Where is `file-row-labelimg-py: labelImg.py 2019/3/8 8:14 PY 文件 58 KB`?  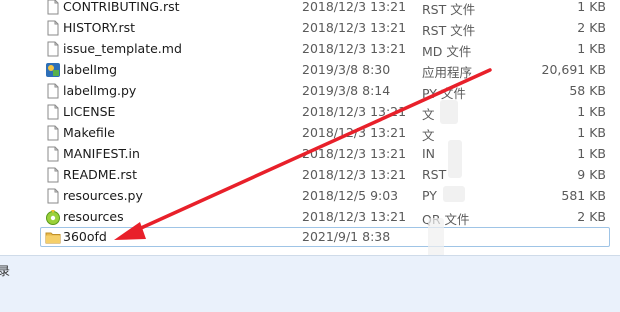 file-row-labelimg-py: labelImg.py 2019/3/8 8:14 PY 文件 58 KB is located at coordinates (325, 91).